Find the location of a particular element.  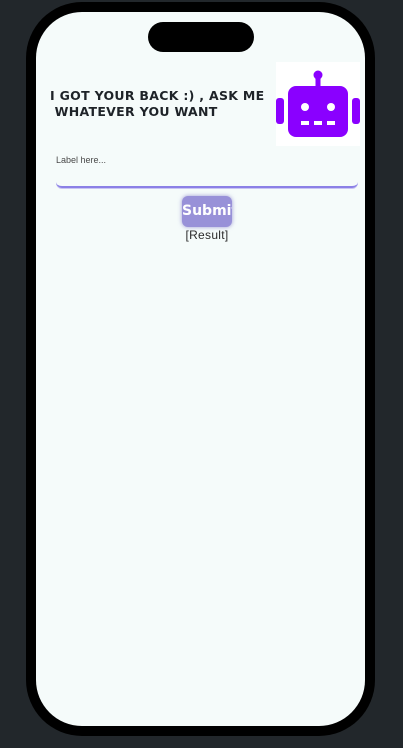

robot-logo is located at coordinates (318, 104).